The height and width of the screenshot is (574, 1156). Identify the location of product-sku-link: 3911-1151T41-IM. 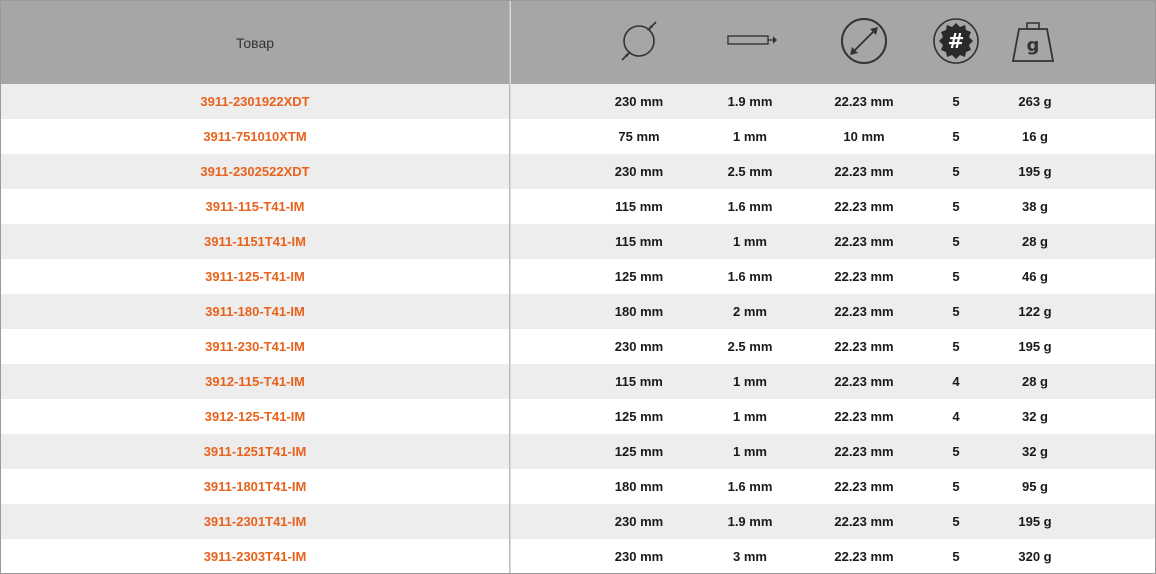
(255, 241).